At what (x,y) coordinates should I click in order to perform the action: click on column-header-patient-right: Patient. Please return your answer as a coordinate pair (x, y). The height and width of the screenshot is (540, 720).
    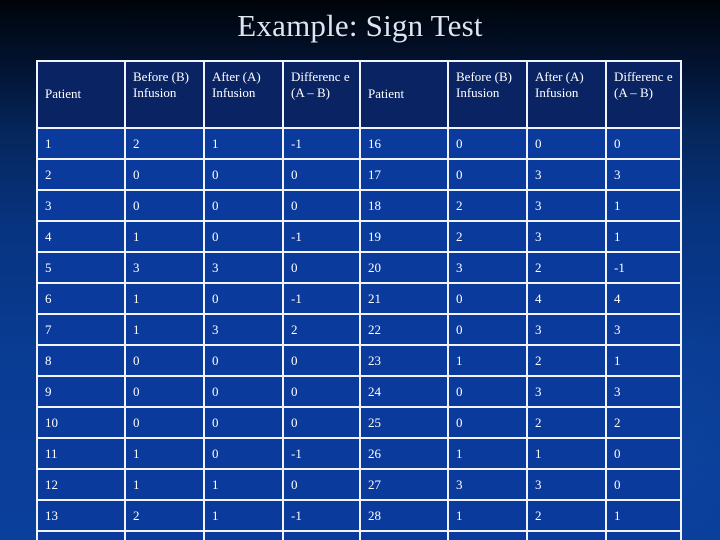
    Looking at the image, I should click on (403, 93).